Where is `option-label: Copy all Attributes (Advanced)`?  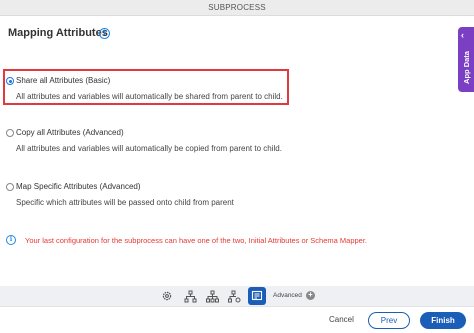 option-label: Copy all Attributes (Advanced) is located at coordinates (70, 132).